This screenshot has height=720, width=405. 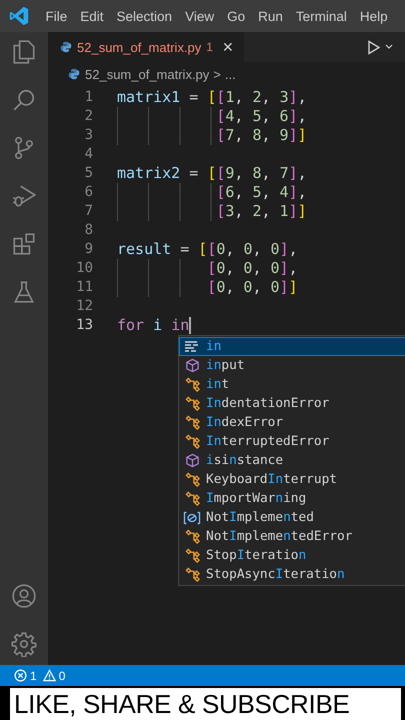 I want to click on line-number: 10, so click(x=84, y=268).